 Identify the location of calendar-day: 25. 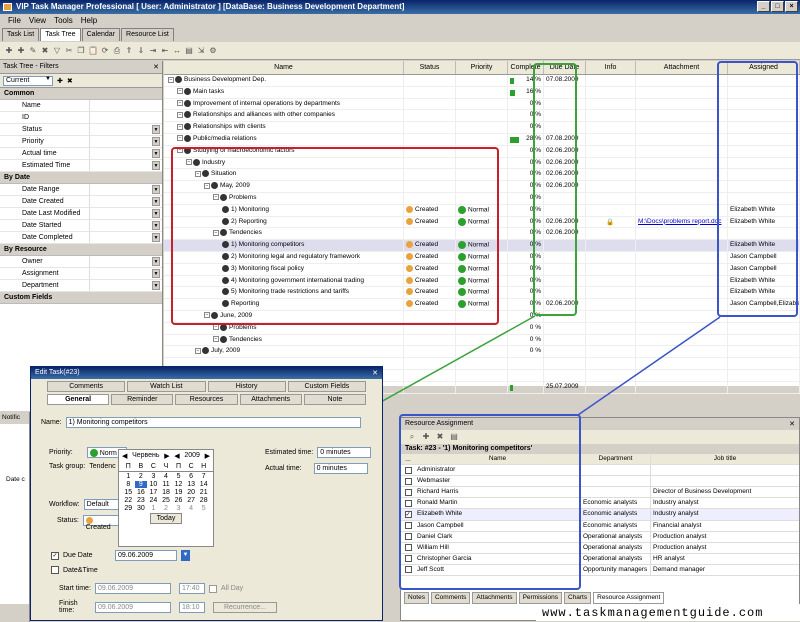
(166, 500).